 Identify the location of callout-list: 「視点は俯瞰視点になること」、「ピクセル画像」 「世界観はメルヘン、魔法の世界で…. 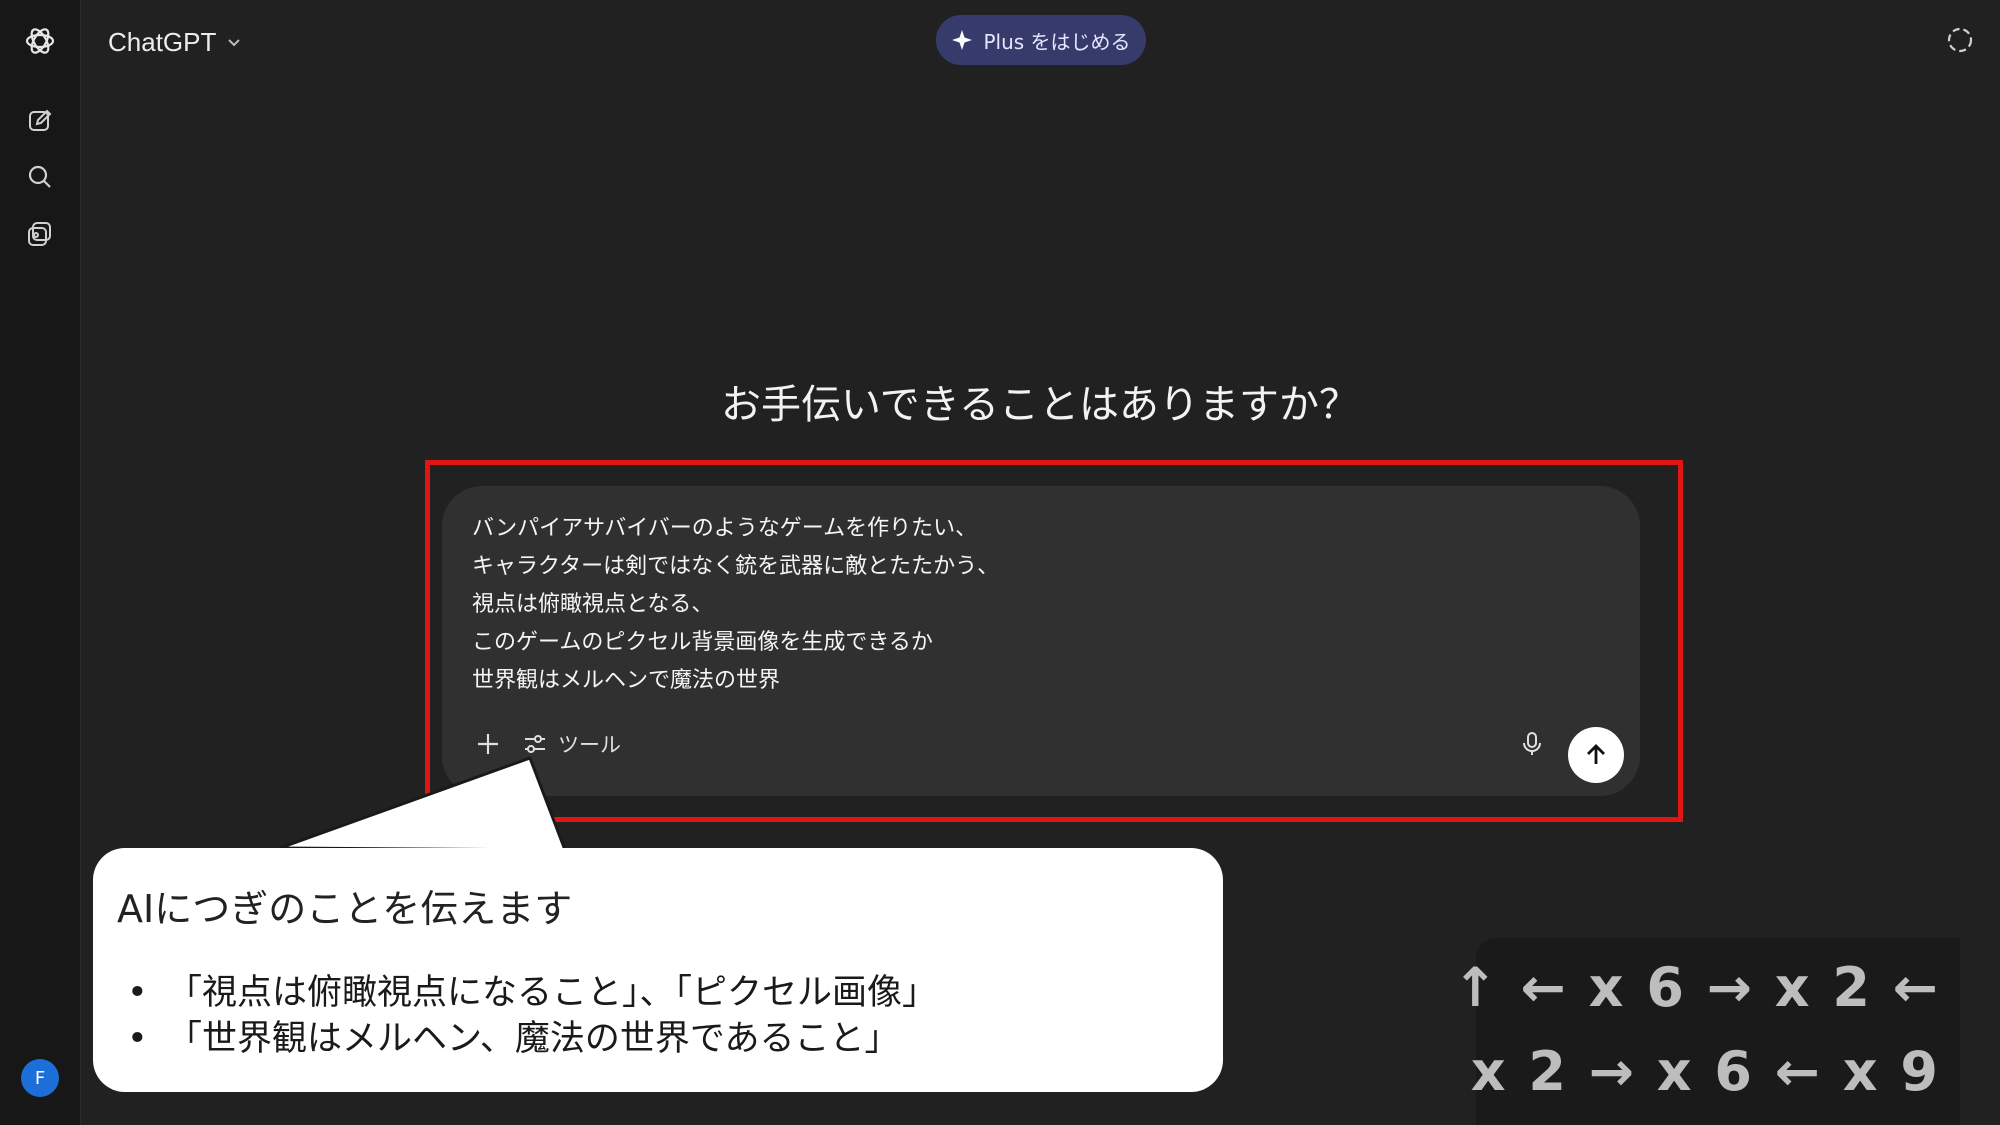
(530, 1016).